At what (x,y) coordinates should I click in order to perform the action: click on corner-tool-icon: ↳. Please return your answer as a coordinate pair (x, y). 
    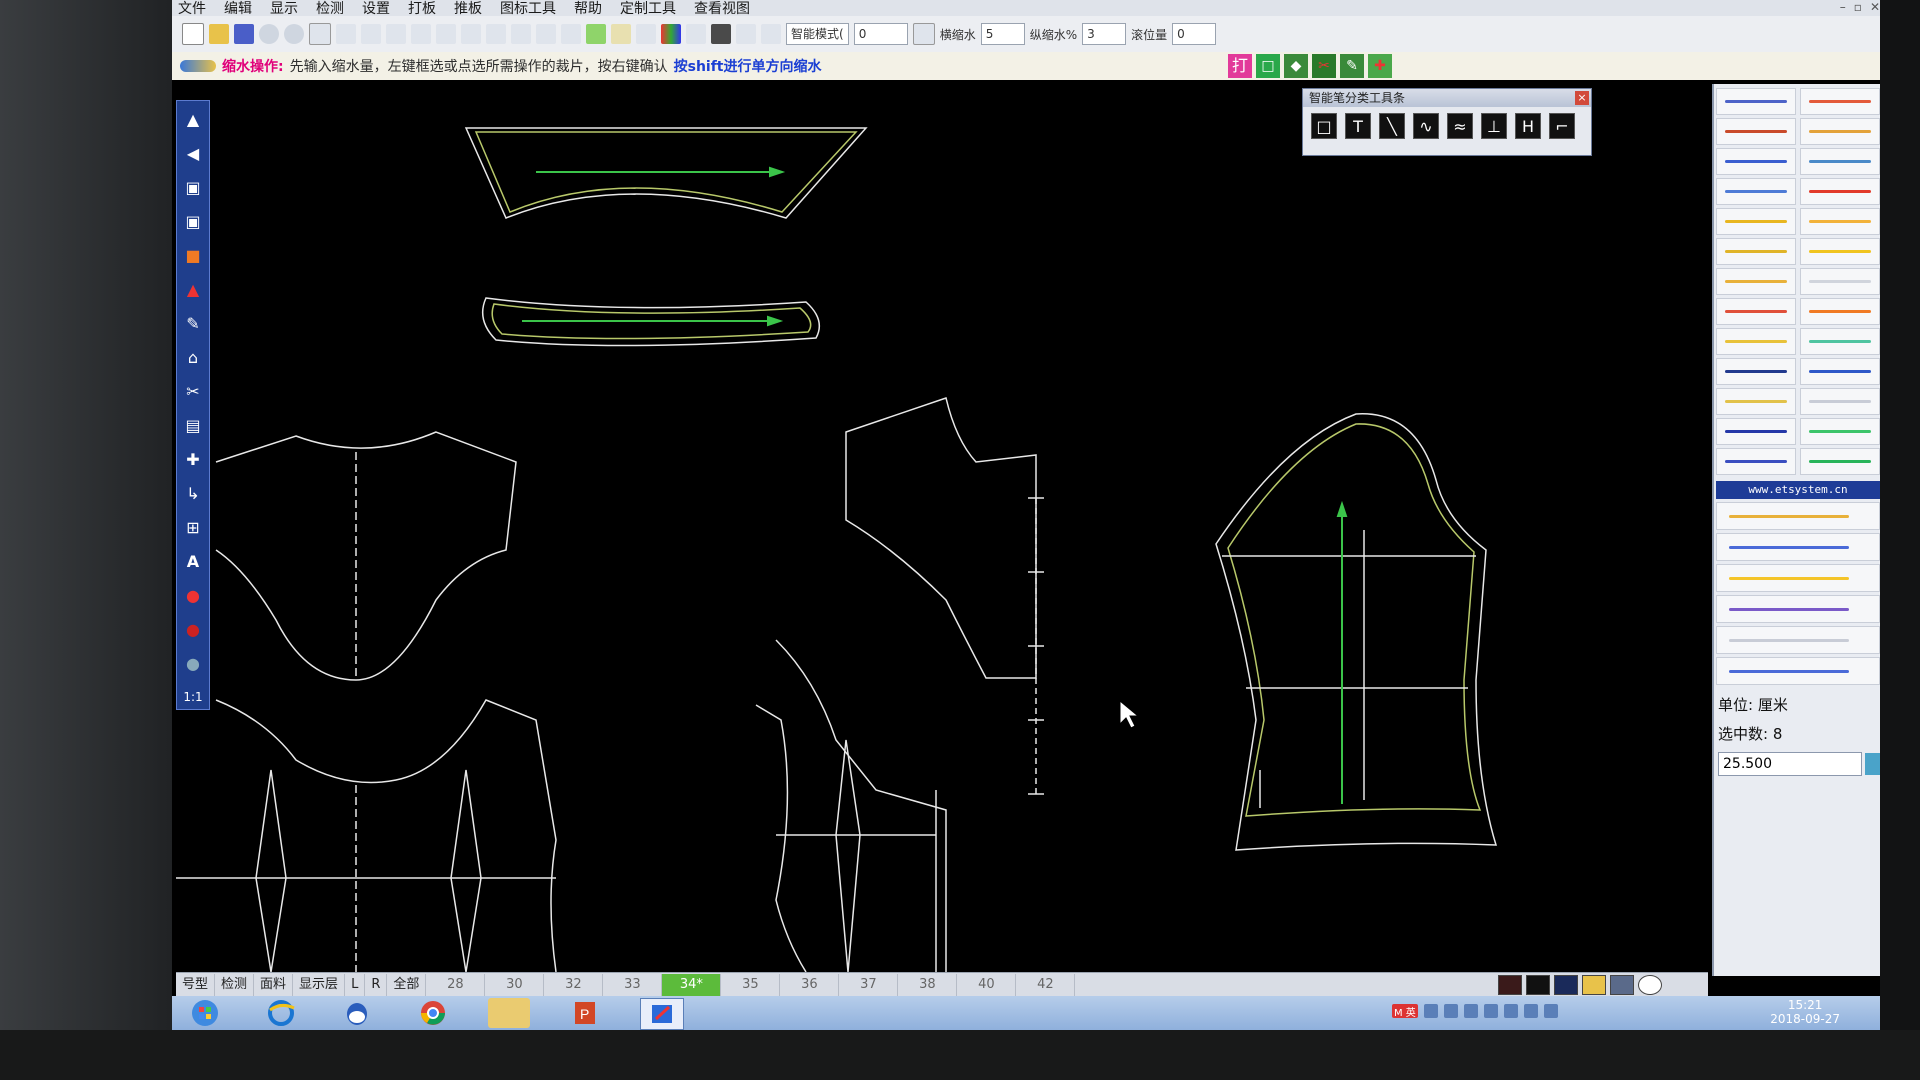
    Looking at the image, I should click on (193, 493).